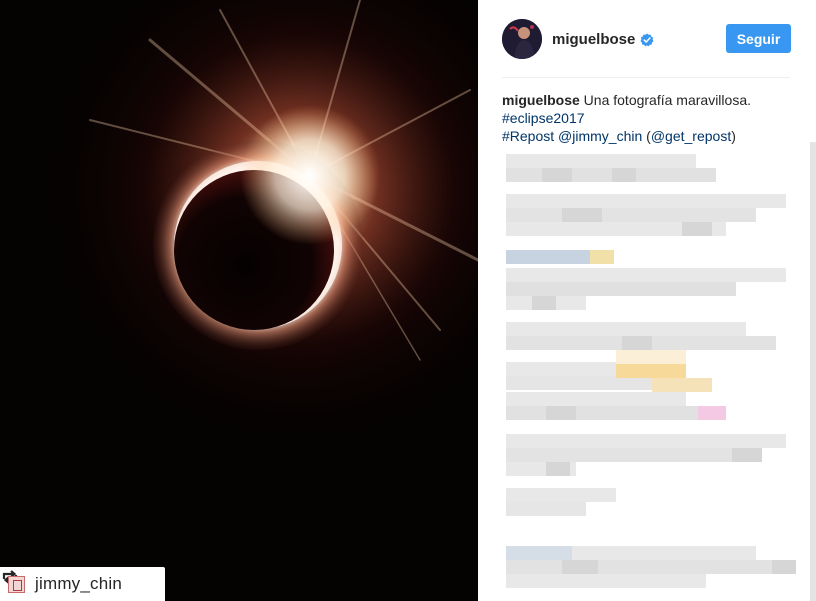 This screenshot has width=816, height=601. Describe the element at coordinates (543, 118) in the screenshot. I see `hashtag-link: #eclipse2017` at that location.